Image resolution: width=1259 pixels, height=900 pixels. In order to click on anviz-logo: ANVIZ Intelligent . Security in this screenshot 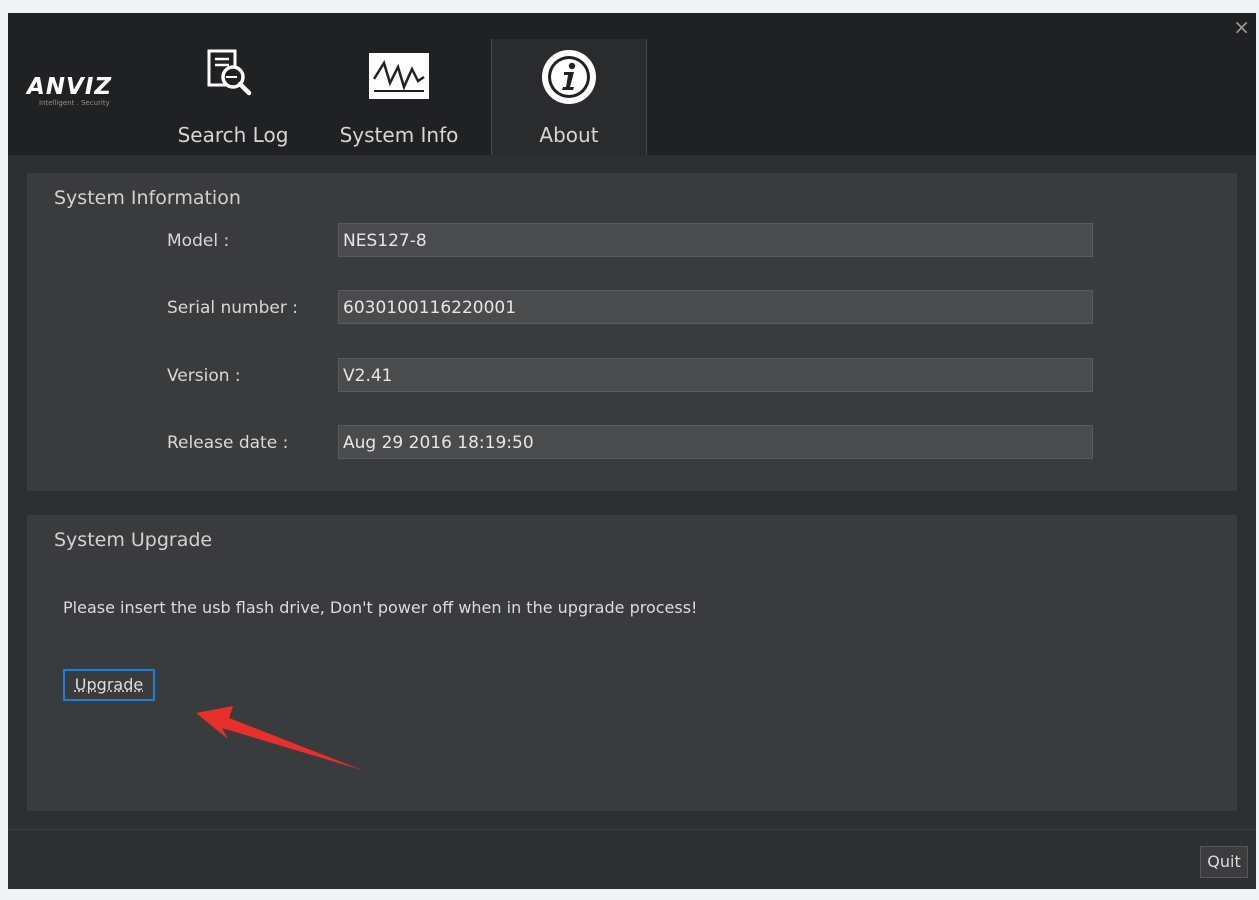, I will do `click(87, 95)`.